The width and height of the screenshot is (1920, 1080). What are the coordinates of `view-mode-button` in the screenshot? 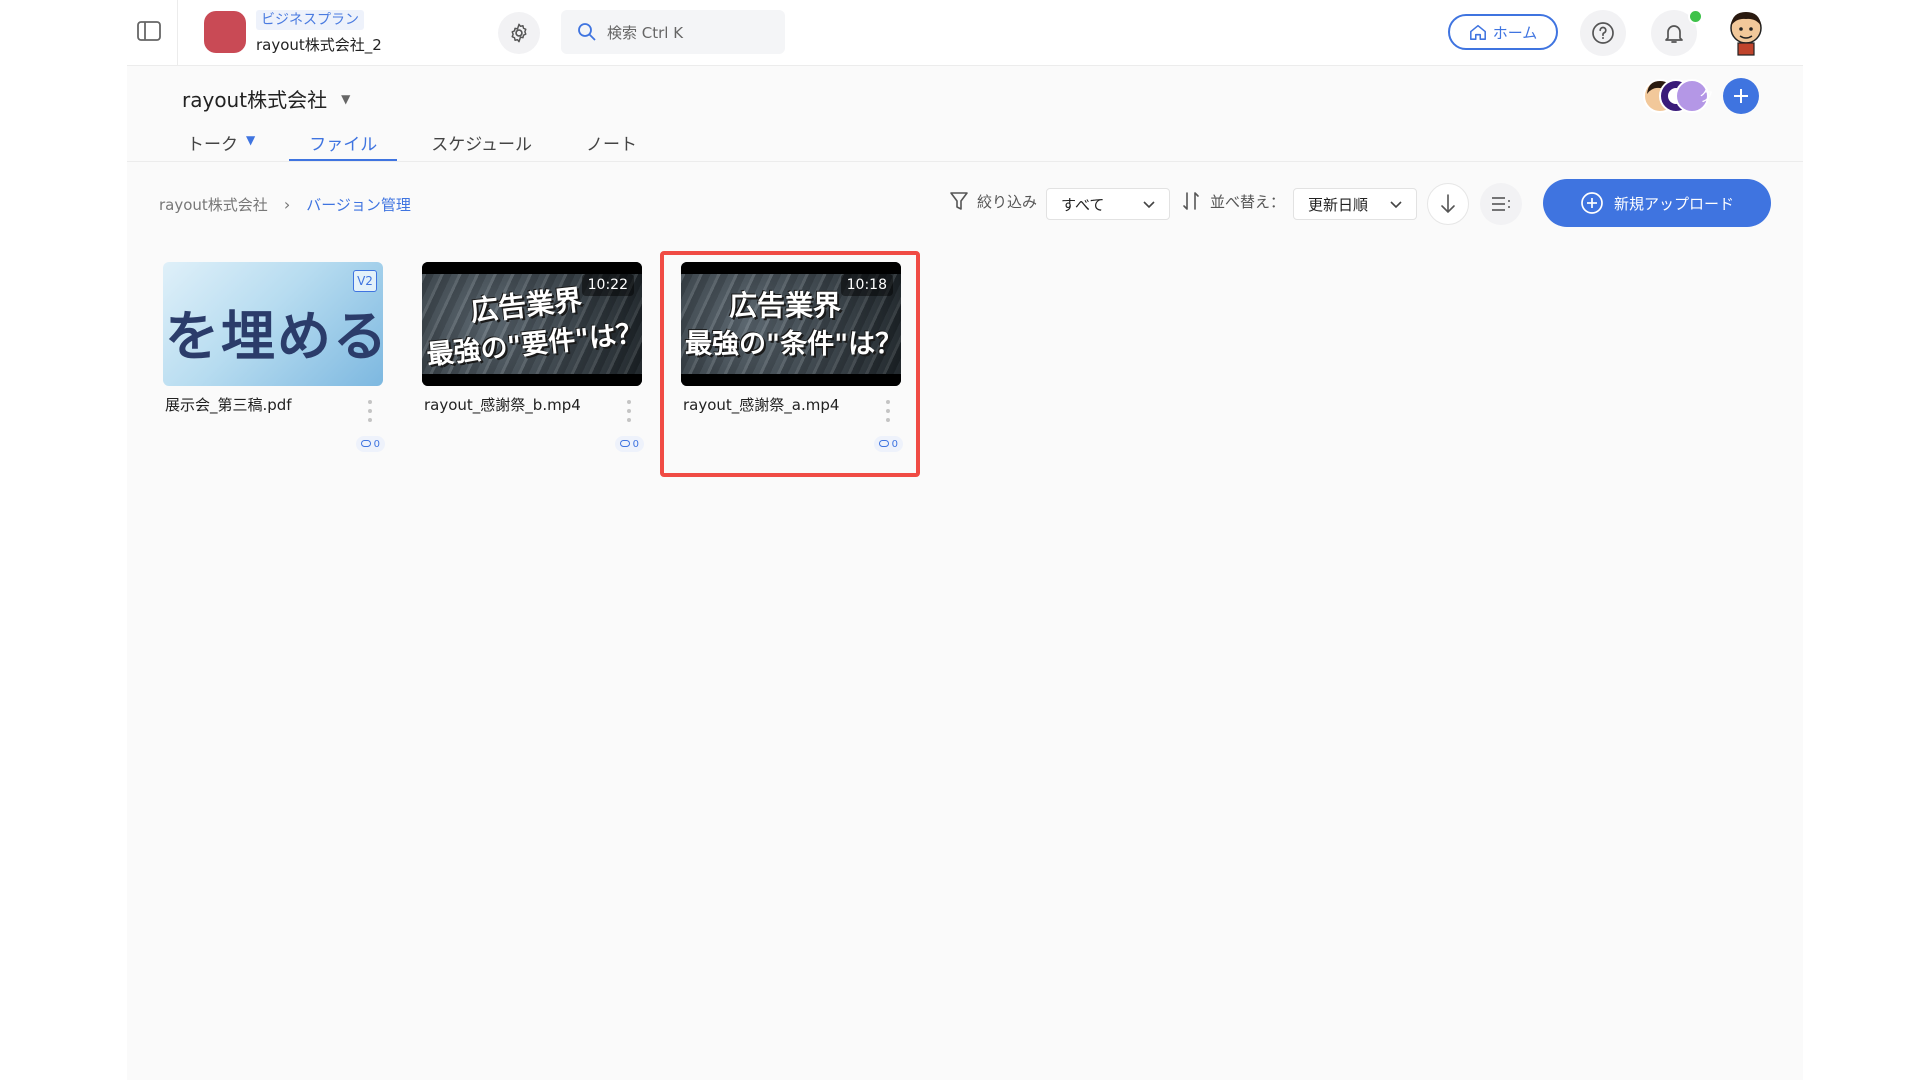 It's located at (1501, 204).